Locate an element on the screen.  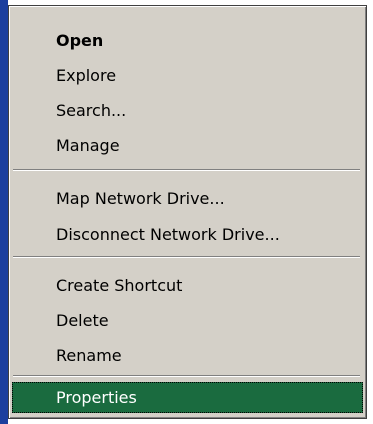
menu-item-create-shortcut: Create Shortcut is located at coordinates (187, 285).